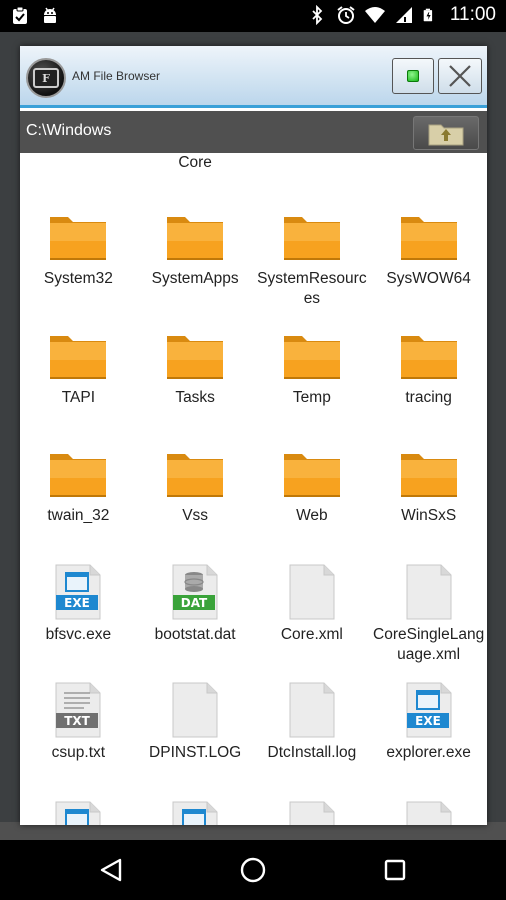  What do you see at coordinates (78, 397) in the screenshot?
I see `item-name: TAPI` at bounding box center [78, 397].